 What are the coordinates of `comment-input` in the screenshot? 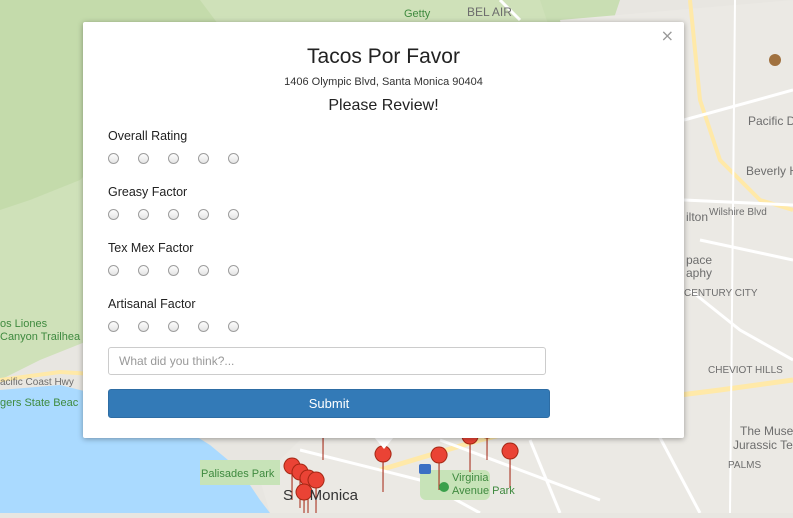 It's located at (327, 361).